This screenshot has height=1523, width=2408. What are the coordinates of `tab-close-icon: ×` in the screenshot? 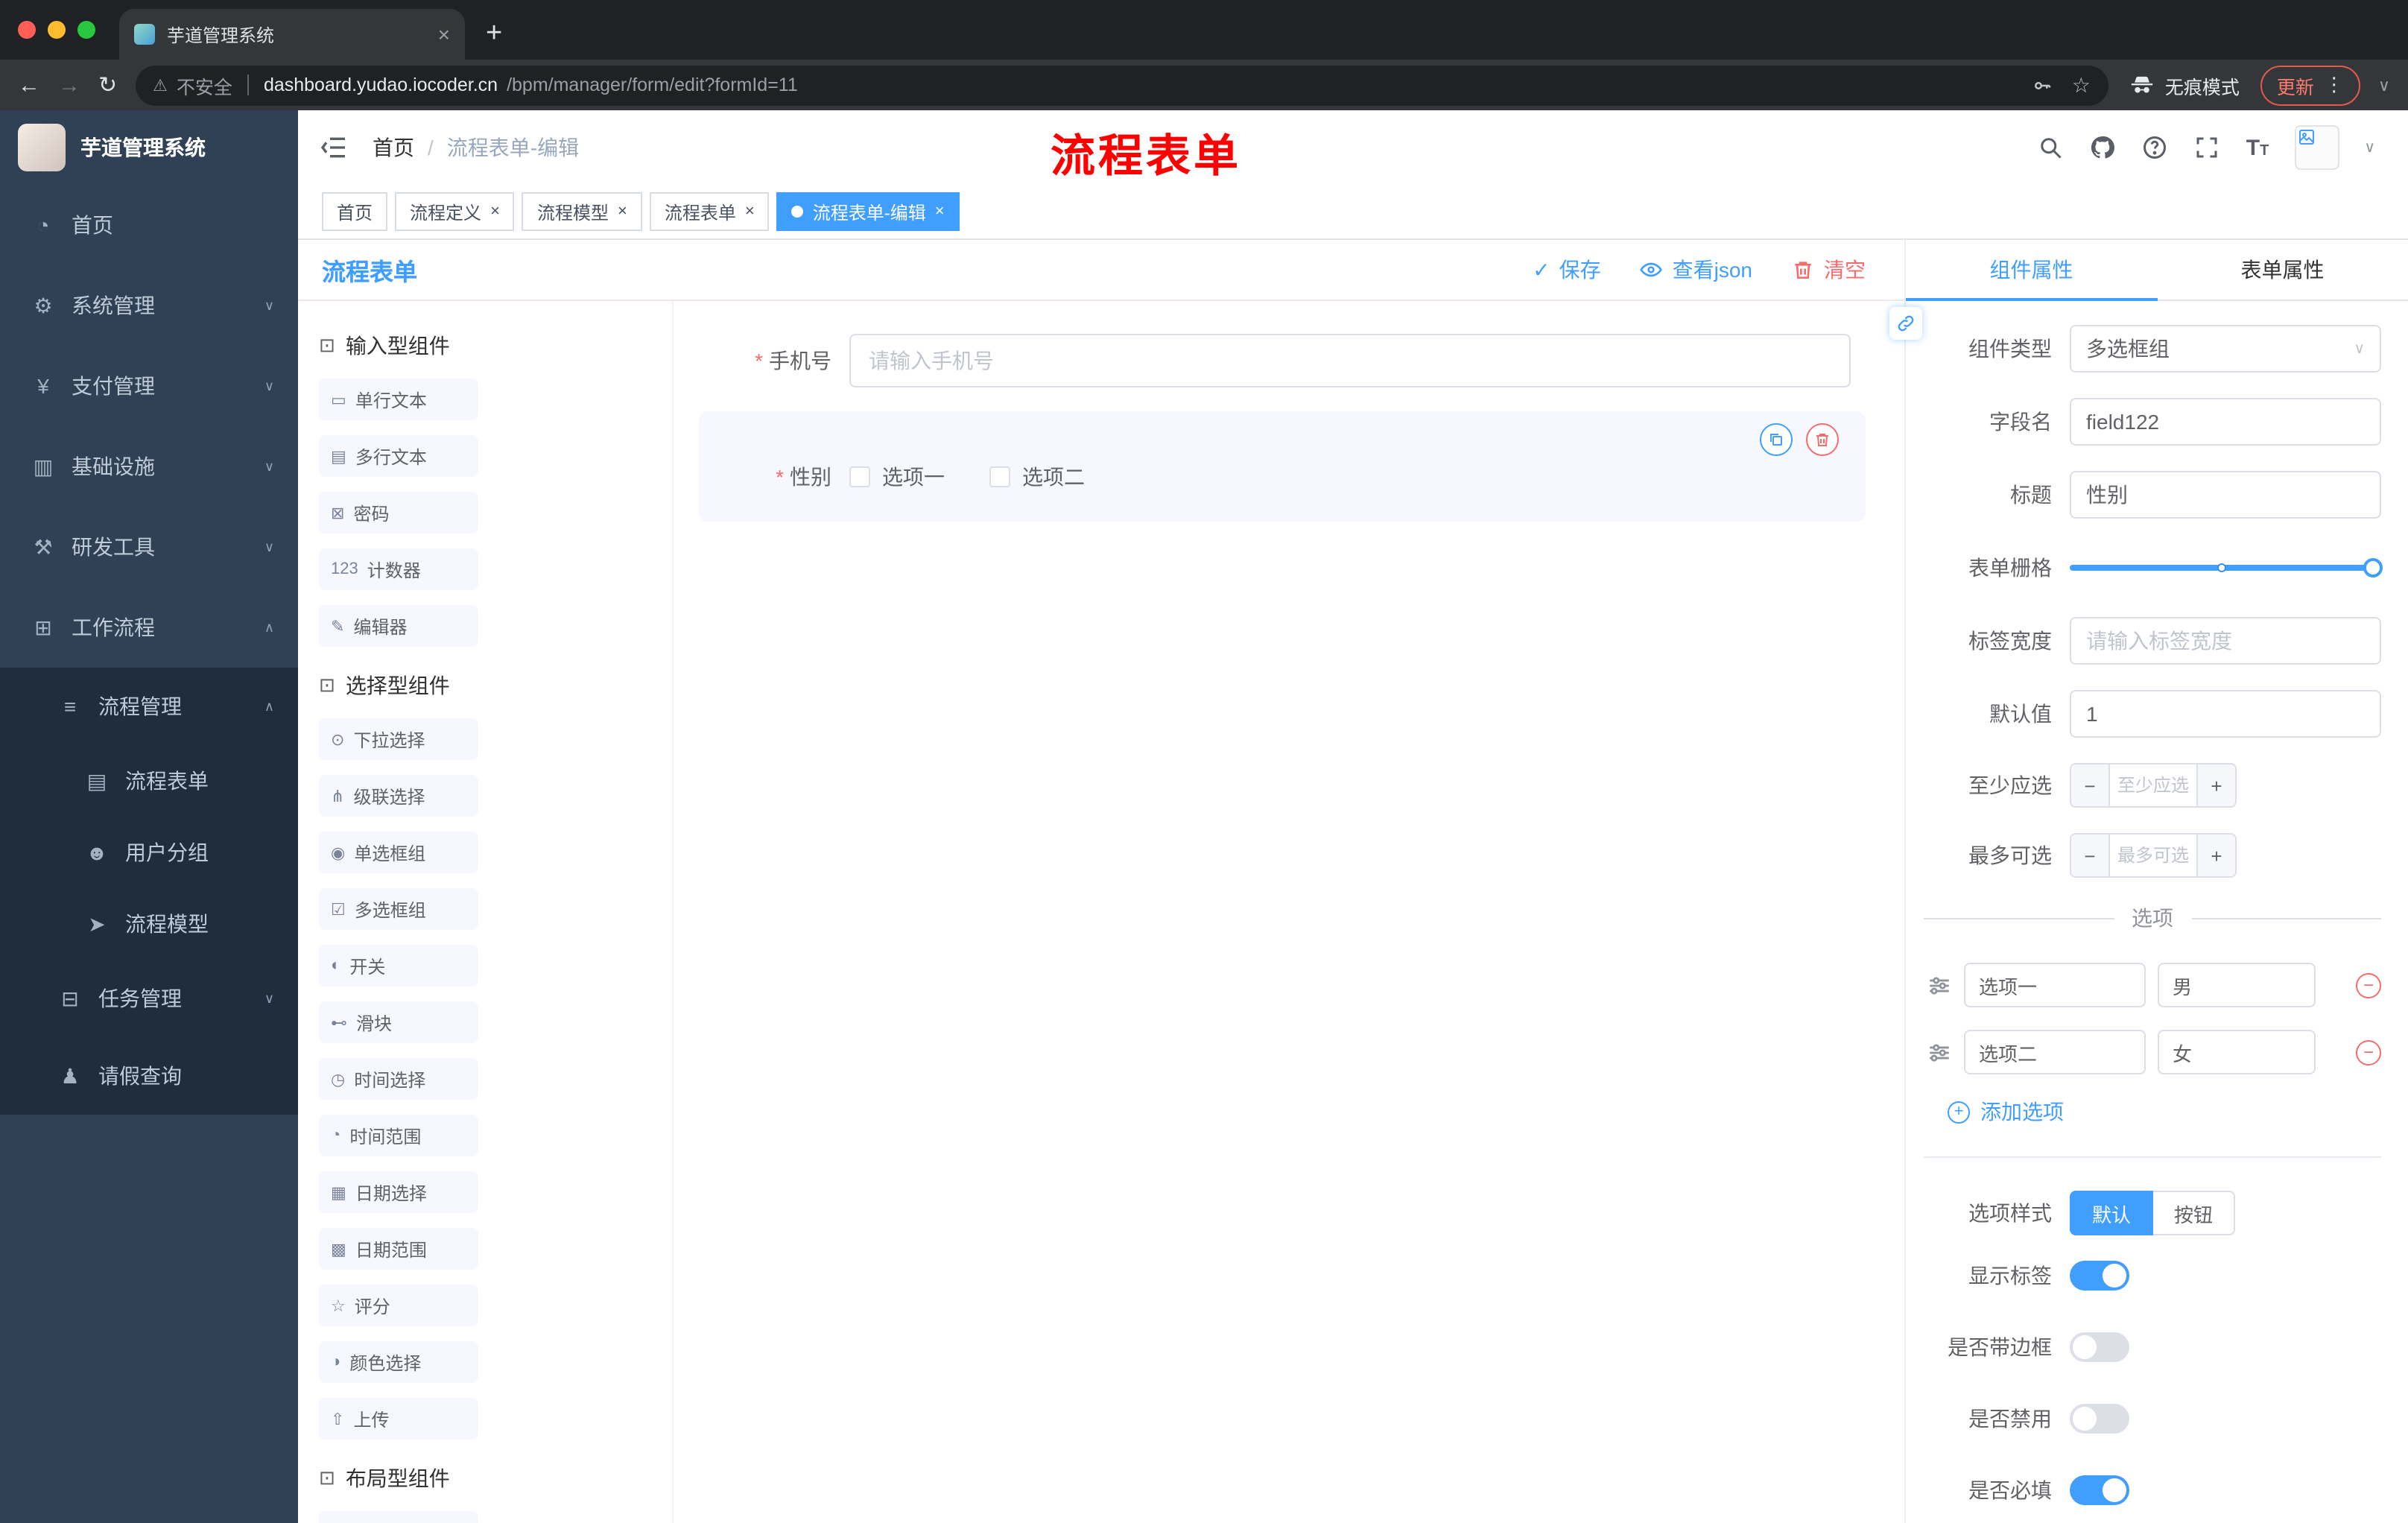 It's located at (444, 34).